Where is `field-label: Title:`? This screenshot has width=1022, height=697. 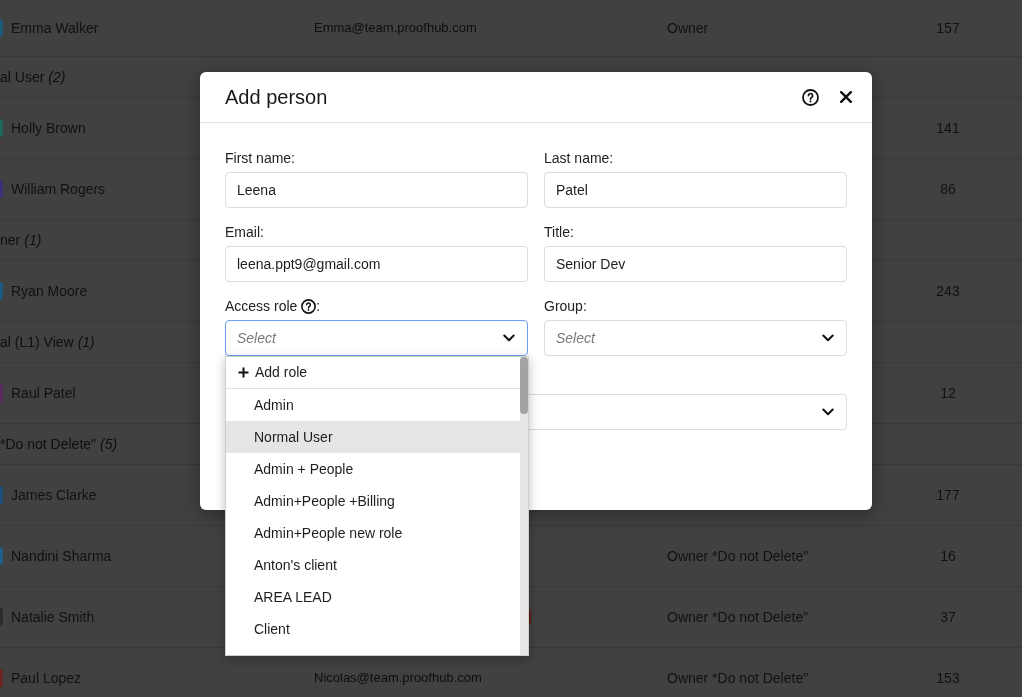
field-label: Title: is located at coordinates (559, 232).